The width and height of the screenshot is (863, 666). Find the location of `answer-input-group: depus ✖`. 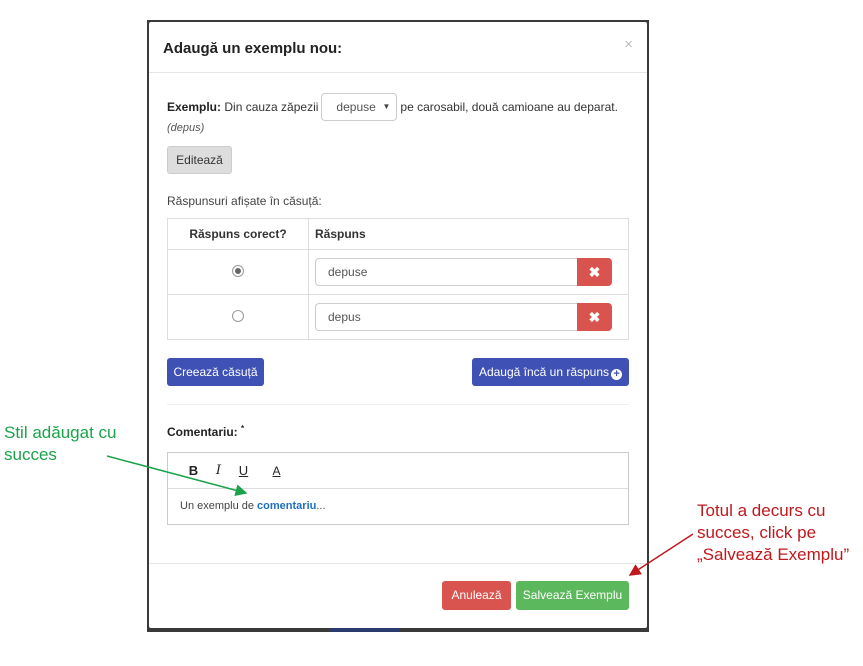

answer-input-group: depus ✖ is located at coordinates (468, 317).